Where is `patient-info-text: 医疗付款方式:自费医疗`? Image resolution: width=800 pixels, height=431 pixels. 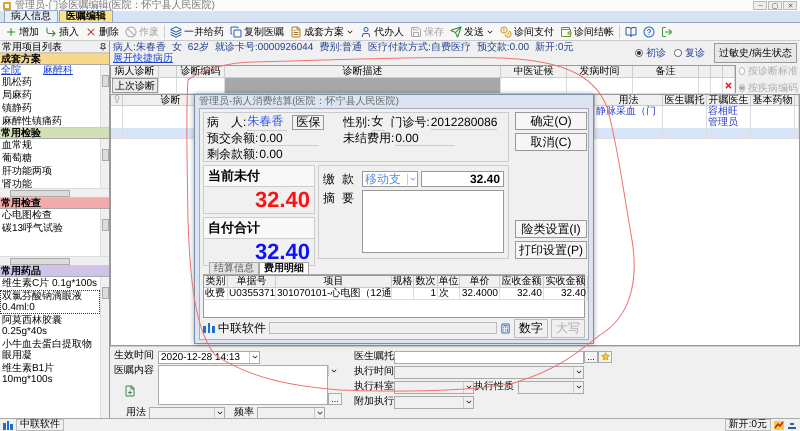
patient-info-text: 医疗付款方式:自费医疗 is located at coordinates (419, 47).